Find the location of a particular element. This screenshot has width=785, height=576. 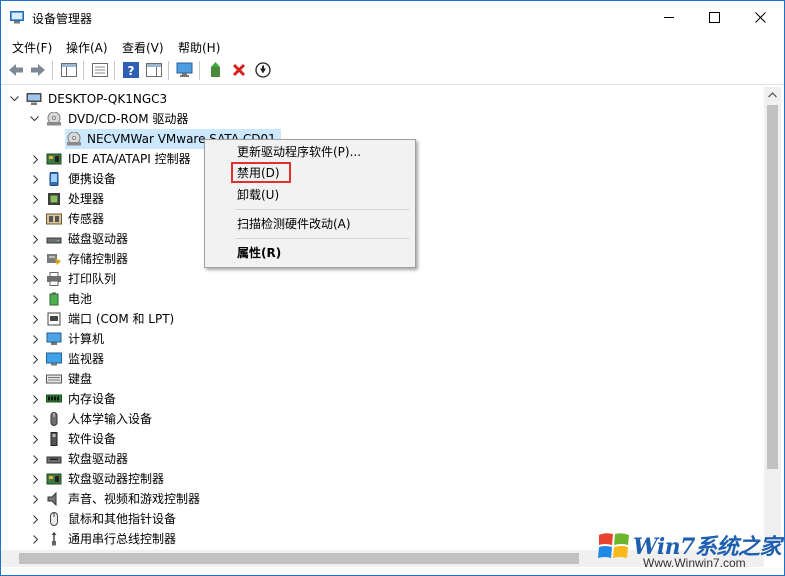

console-tree-icon is located at coordinates (69, 70).